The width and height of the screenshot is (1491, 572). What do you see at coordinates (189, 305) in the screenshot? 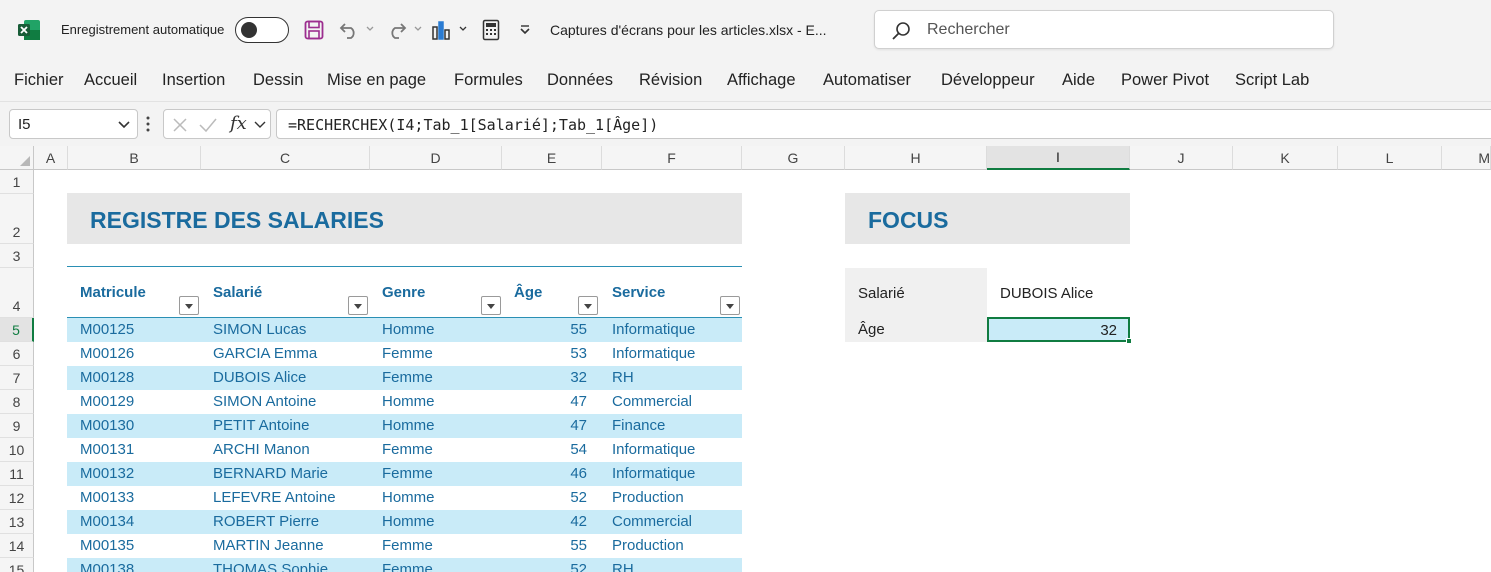
I see `filter-button-matricule` at bounding box center [189, 305].